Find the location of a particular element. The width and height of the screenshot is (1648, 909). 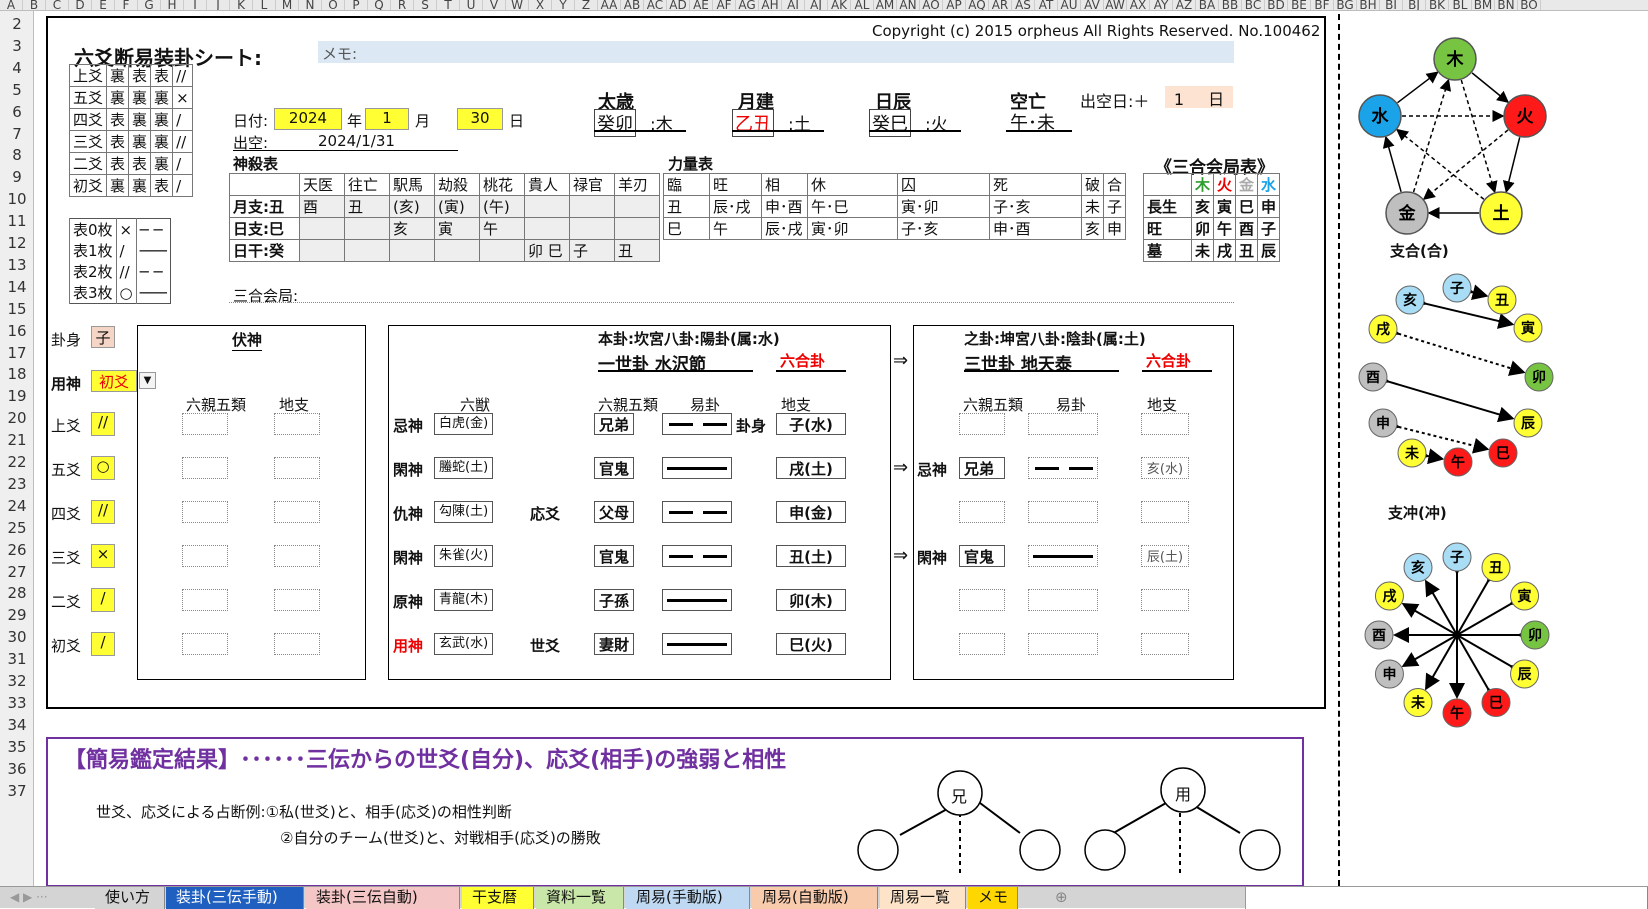

col-header-Y: Y is located at coordinates (563, 5).